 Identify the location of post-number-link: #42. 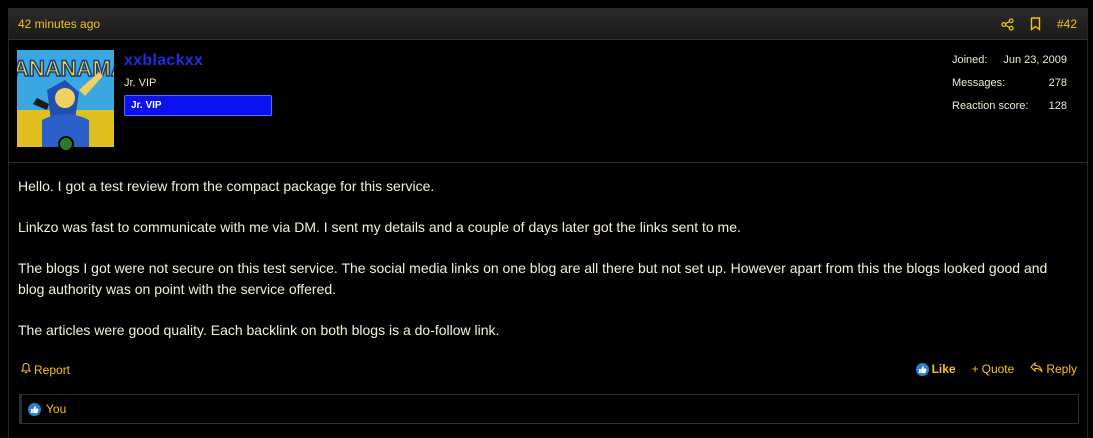
(1067, 24).